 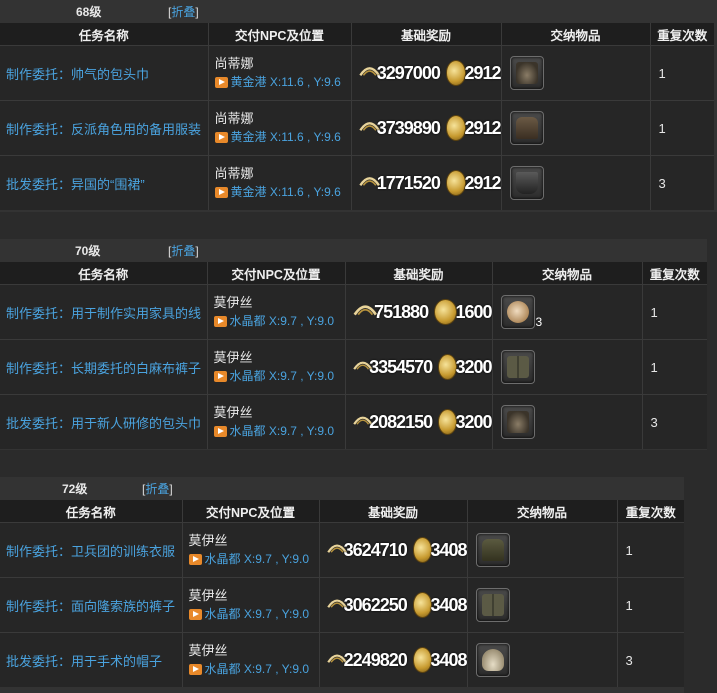 What do you see at coordinates (91, 550) in the screenshot?
I see `quest-name-link: 制作委托：卫兵团的训练衣服` at bounding box center [91, 550].